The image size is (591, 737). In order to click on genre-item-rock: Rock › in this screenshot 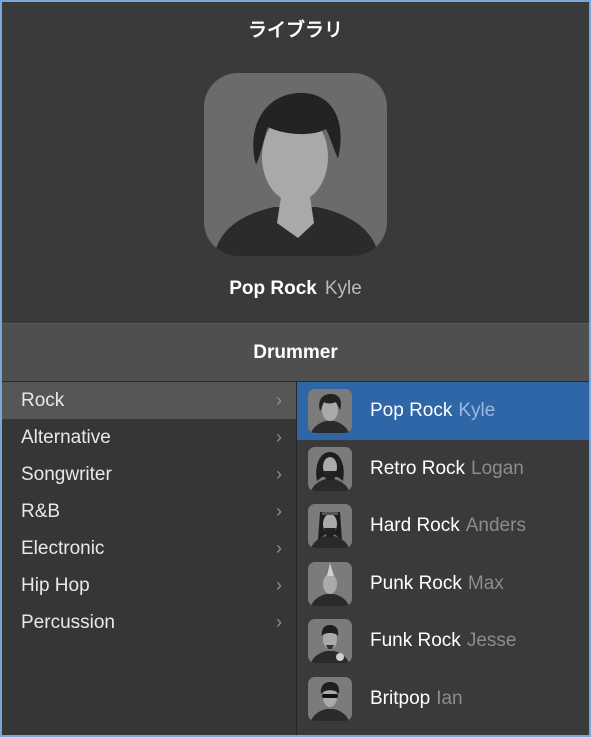, I will do `click(149, 400)`.